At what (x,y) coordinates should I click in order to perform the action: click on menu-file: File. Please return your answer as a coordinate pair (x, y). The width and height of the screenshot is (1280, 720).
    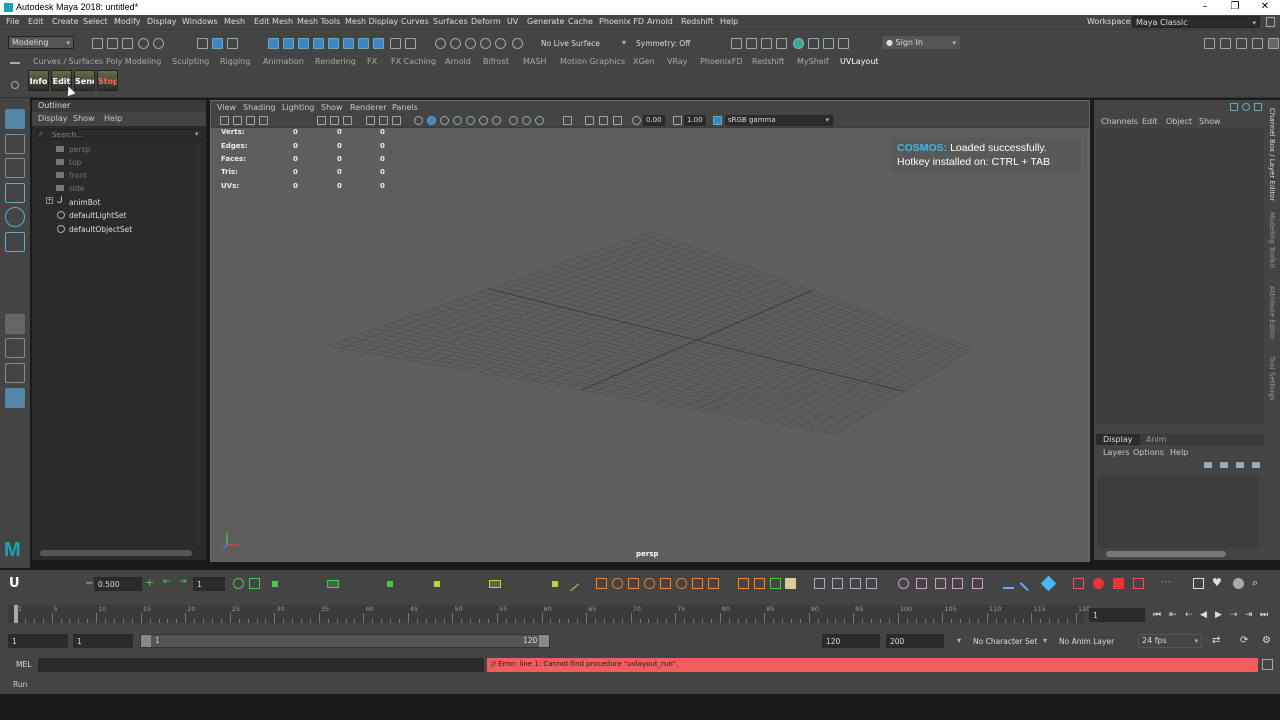
    Looking at the image, I should click on (12, 21).